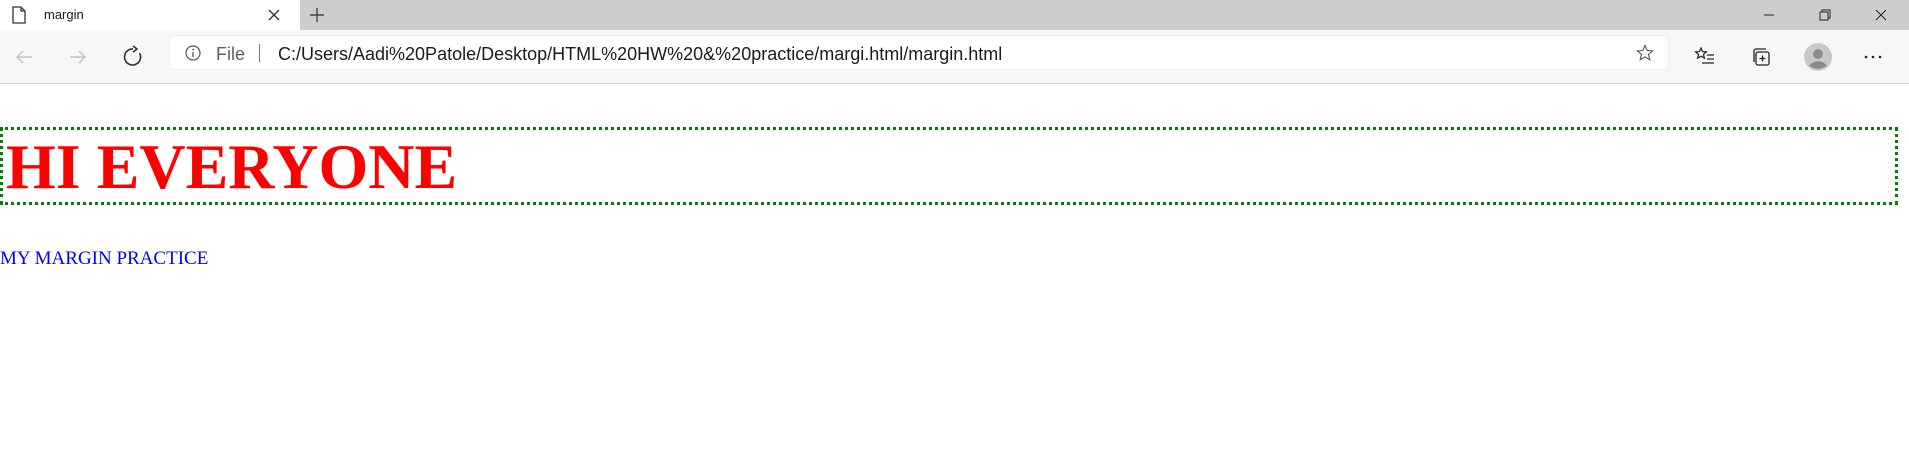  Describe the element at coordinates (150, 15) in the screenshot. I see `browser-tab: margin` at that location.